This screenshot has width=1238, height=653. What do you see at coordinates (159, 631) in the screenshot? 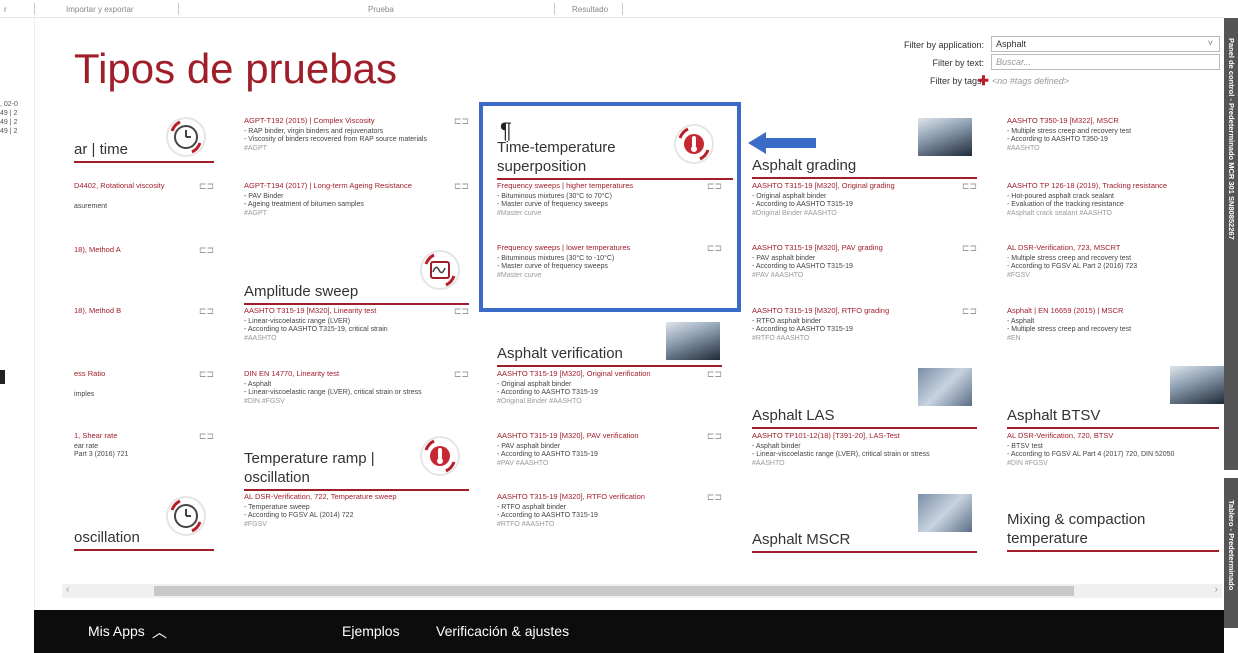
I see `chevron-up-icon: ︿` at bounding box center [159, 631].